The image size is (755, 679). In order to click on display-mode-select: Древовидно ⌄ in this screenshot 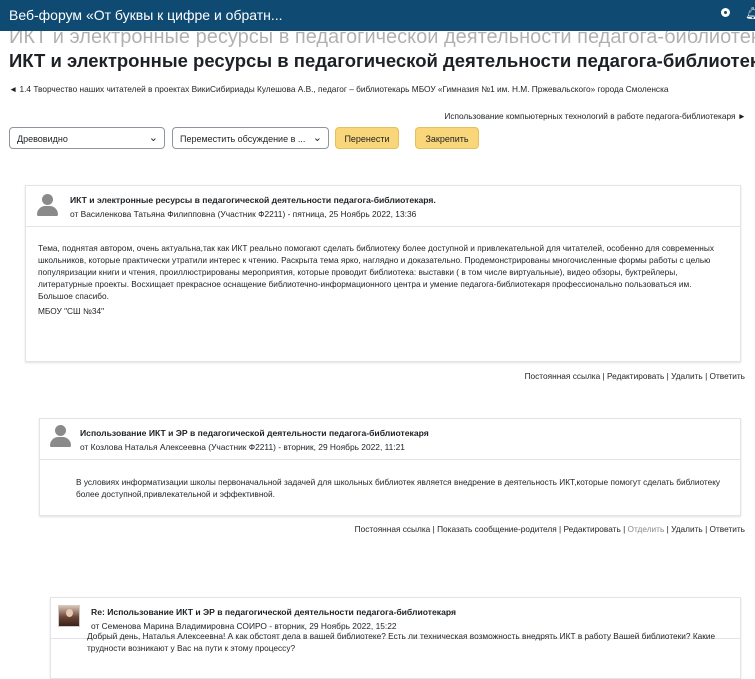, I will do `click(87, 138)`.